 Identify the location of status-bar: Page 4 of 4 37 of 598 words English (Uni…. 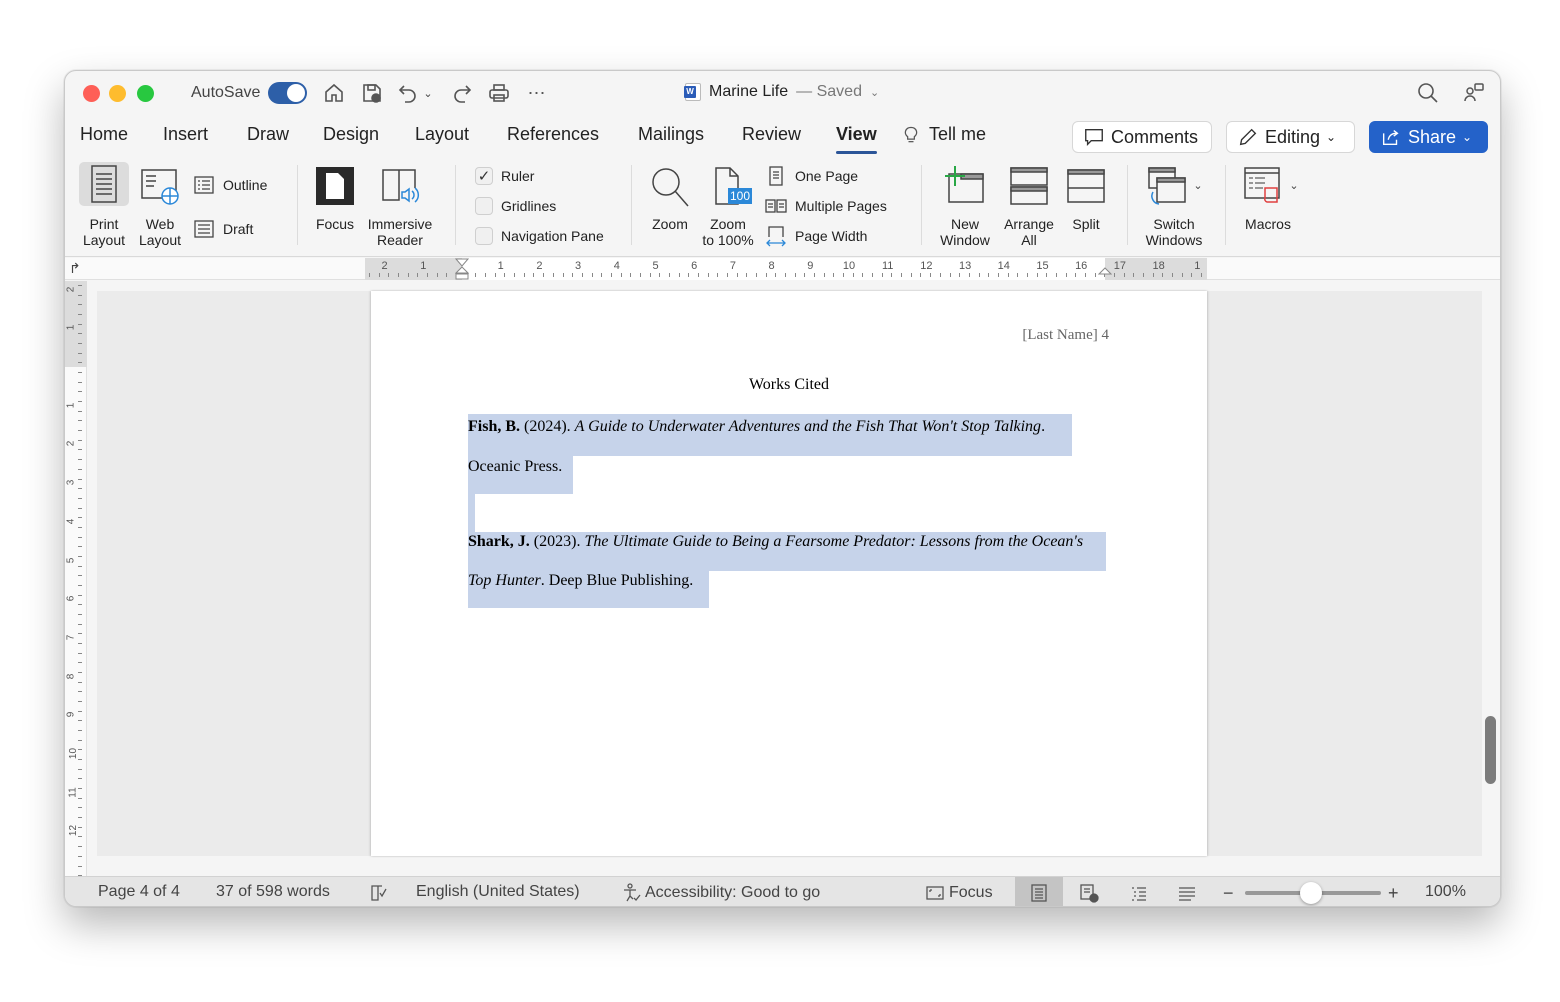
(782, 891).